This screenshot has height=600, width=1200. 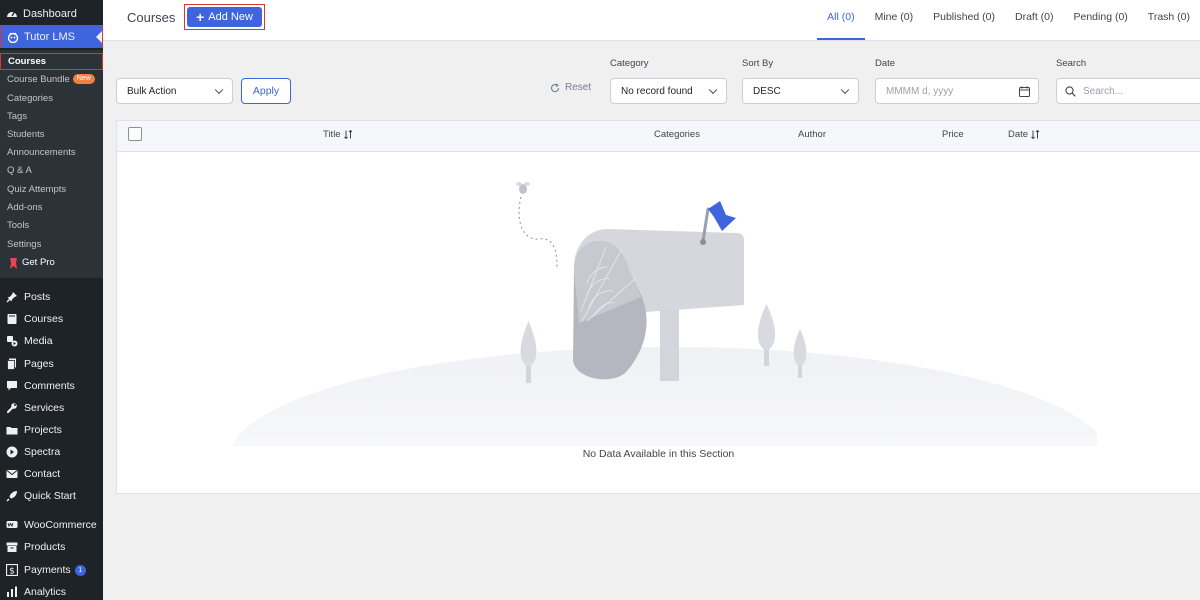 I want to click on menu-payments: $ Payments 1, so click(x=46, y=570).